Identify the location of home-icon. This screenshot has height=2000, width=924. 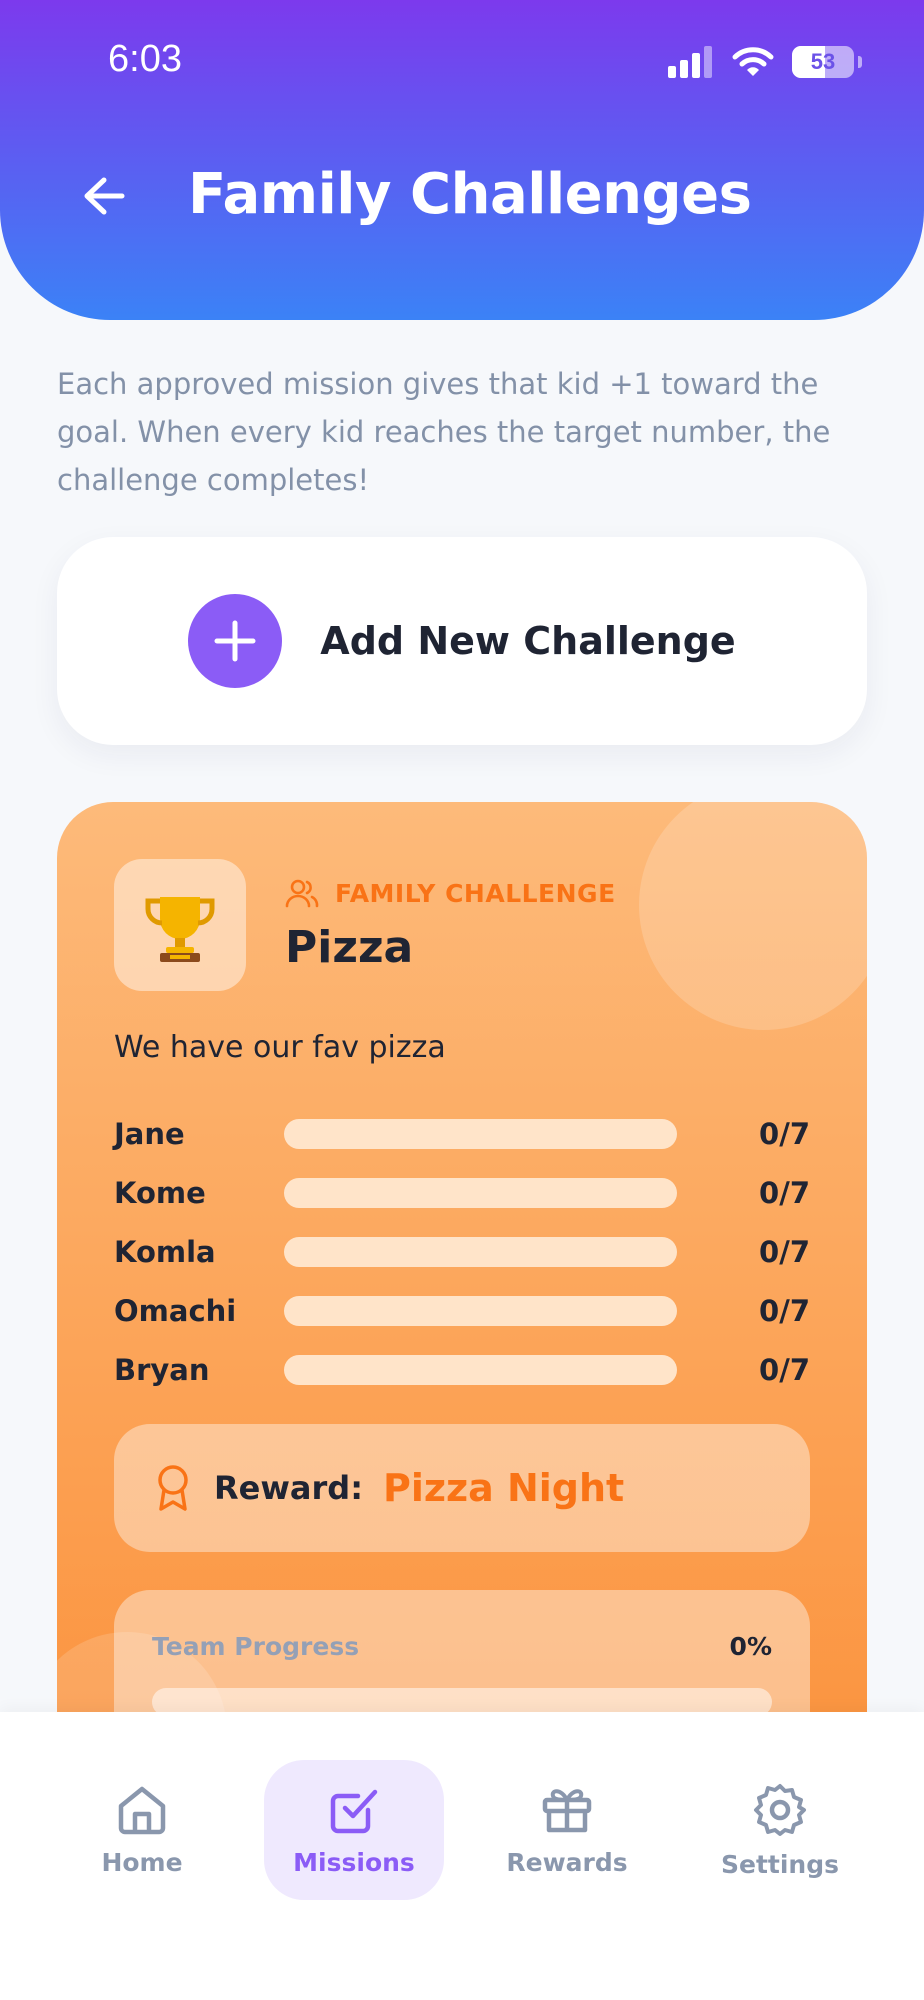
(142, 1810).